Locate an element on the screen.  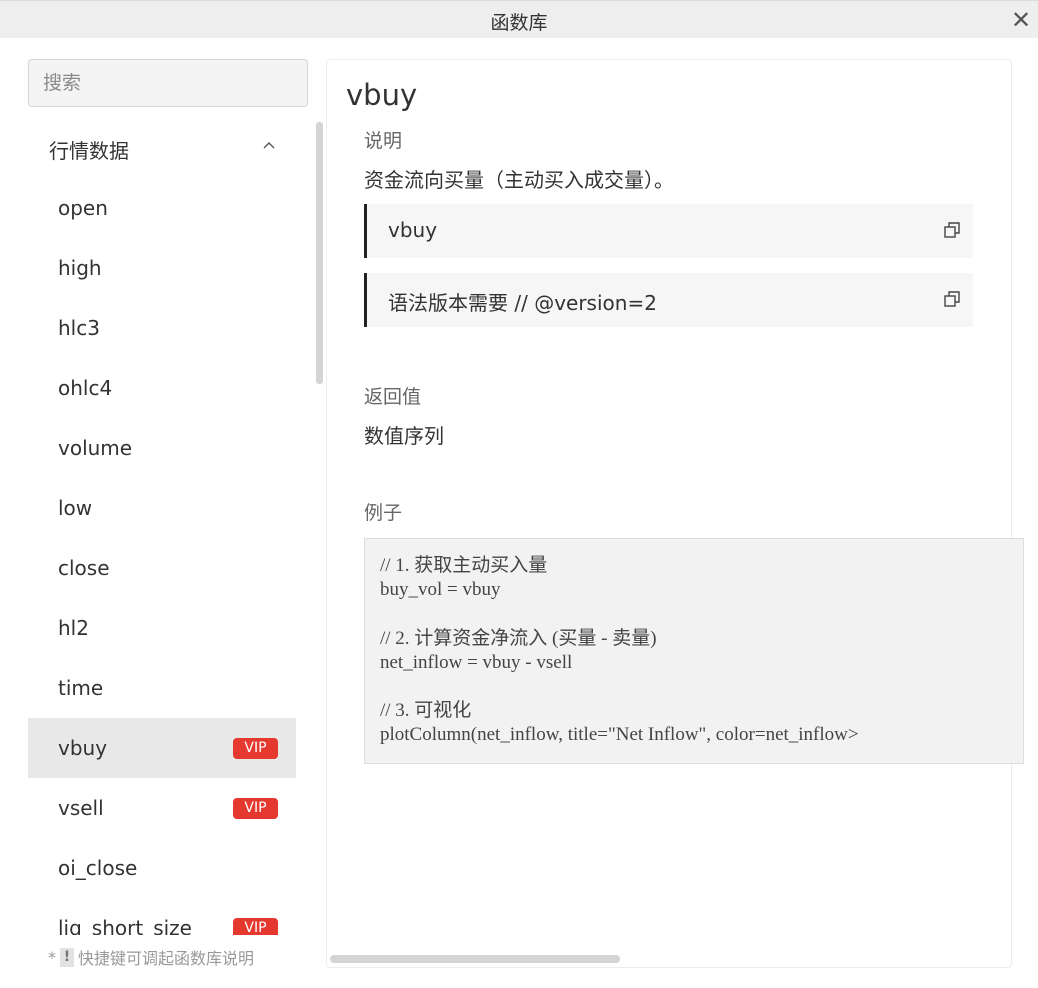
shortcut-tip: * ! 快捷键可调起函数库说明 is located at coordinates (151, 957).